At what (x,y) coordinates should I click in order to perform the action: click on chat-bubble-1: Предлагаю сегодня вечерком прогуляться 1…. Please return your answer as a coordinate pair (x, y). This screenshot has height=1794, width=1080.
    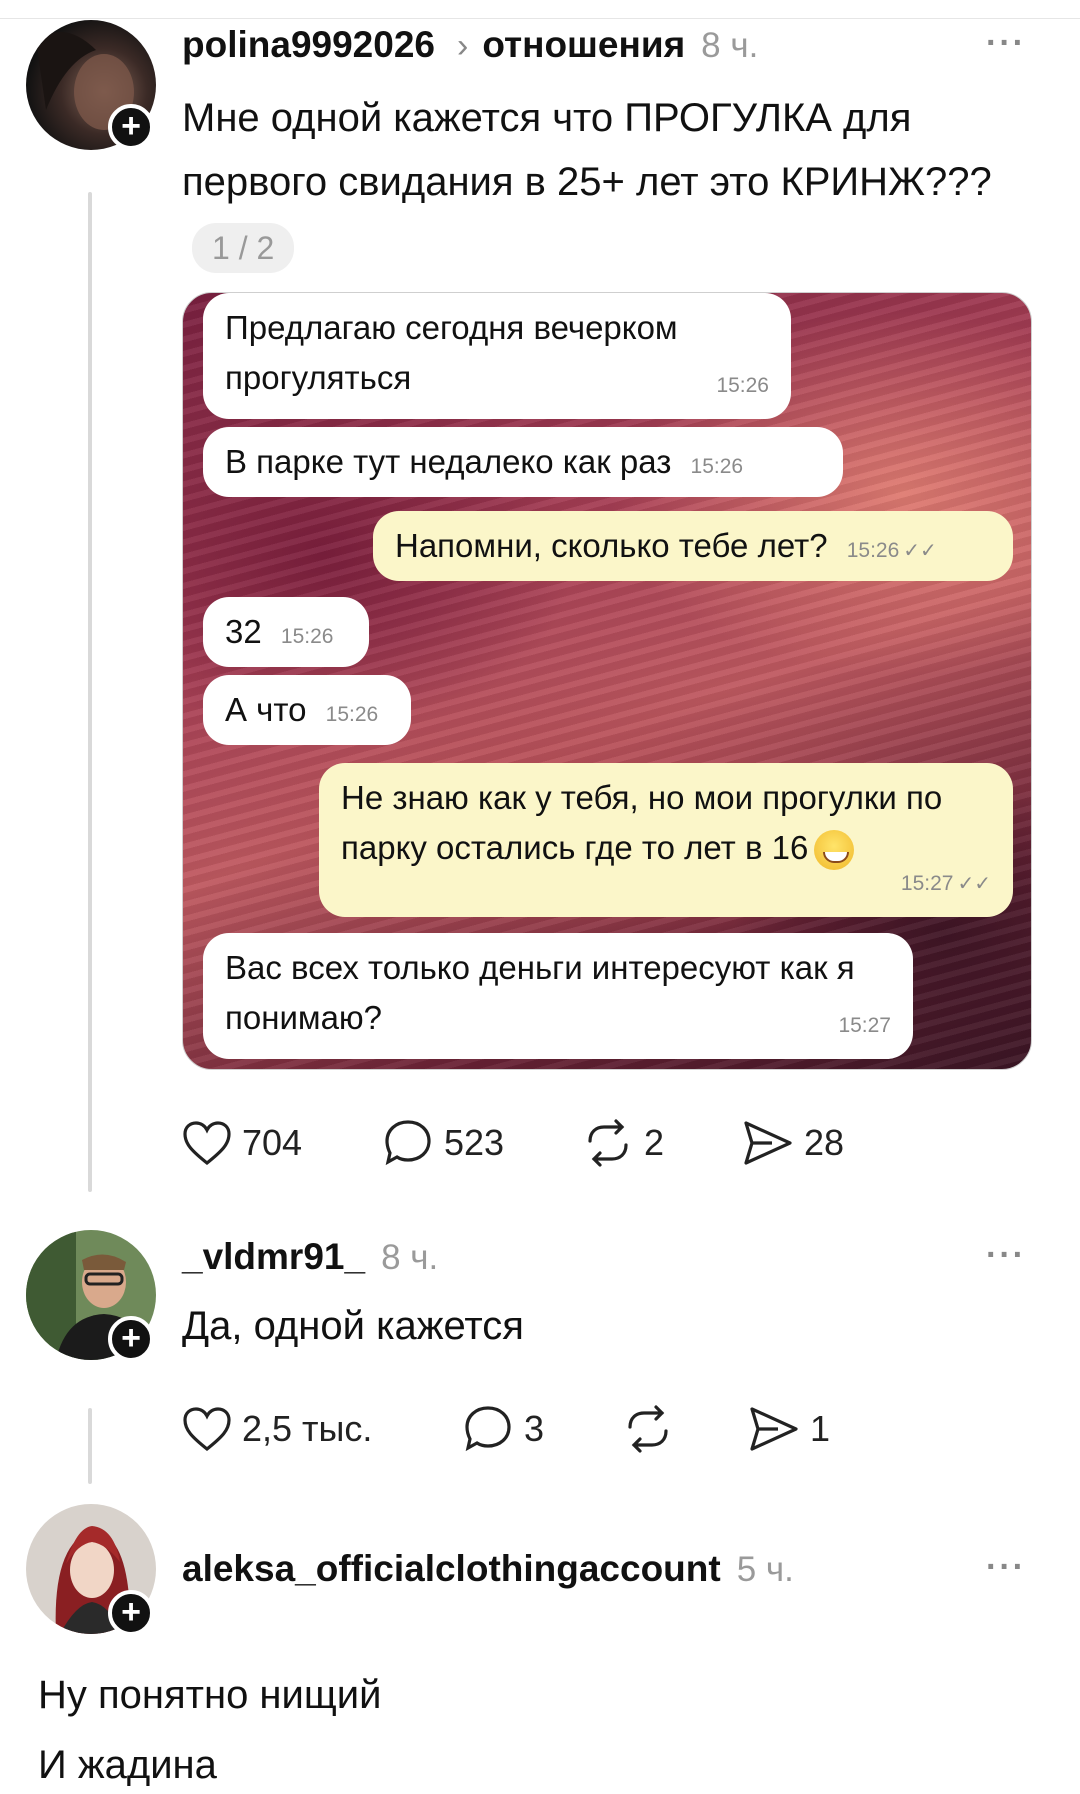
    Looking at the image, I should click on (497, 356).